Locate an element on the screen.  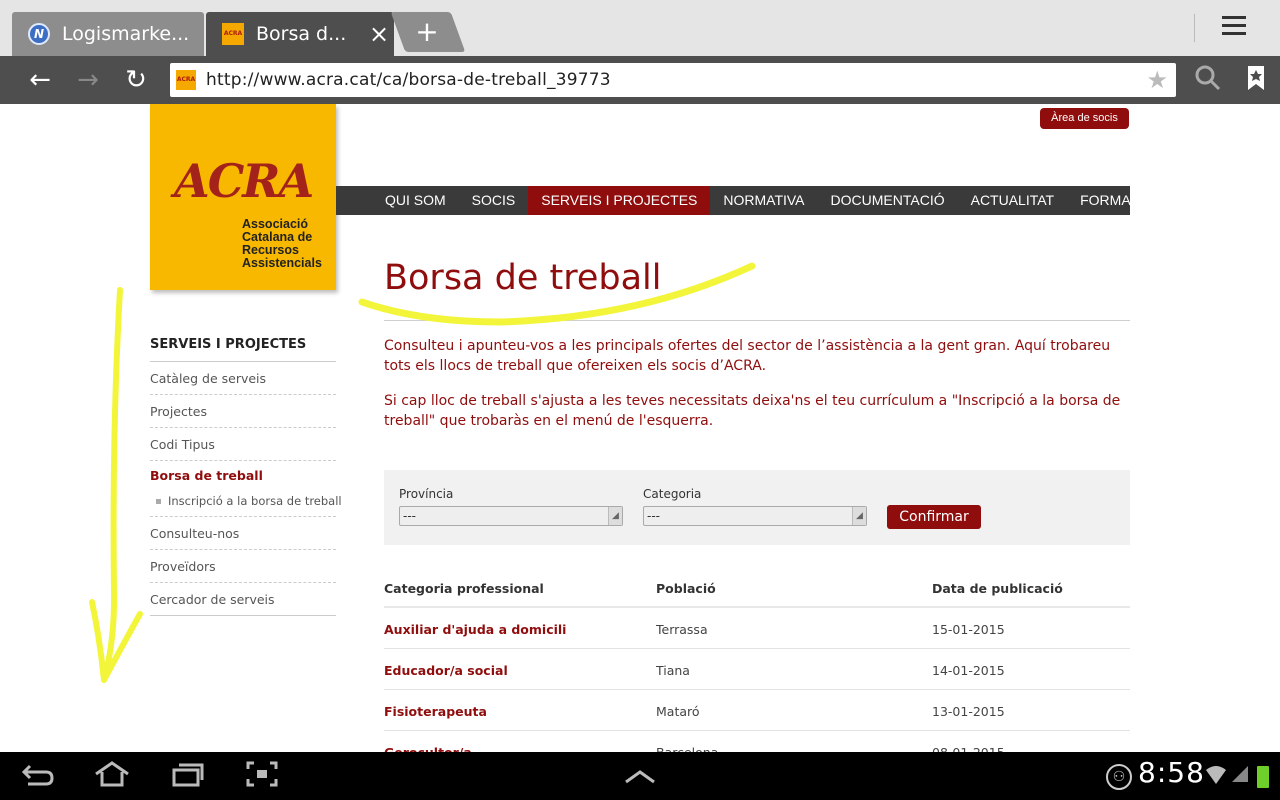
plus-icon: + is located at coordinates (427, 31).